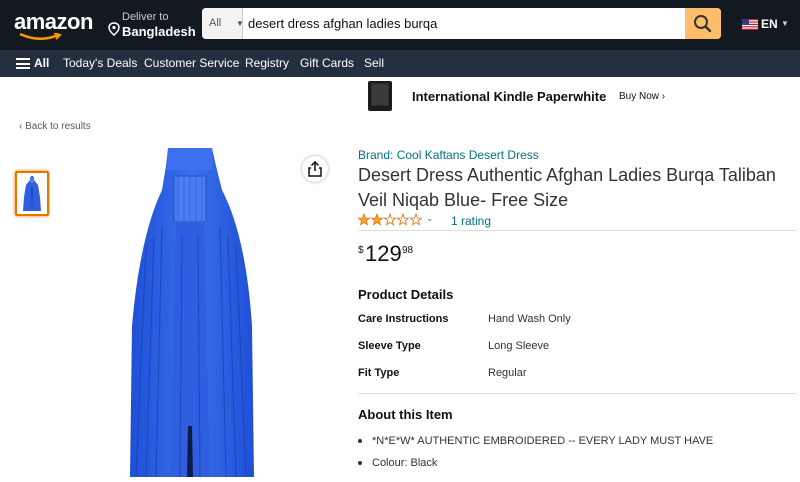 The height and width of the screenshot is (482, 800). I want to click on rating-count-link: 1 rating, so click(471, 221).